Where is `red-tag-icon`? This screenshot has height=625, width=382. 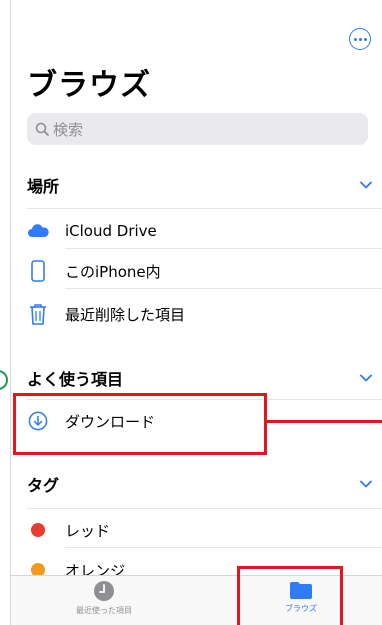
red-tag-icon is located at coordinates (38, 530).